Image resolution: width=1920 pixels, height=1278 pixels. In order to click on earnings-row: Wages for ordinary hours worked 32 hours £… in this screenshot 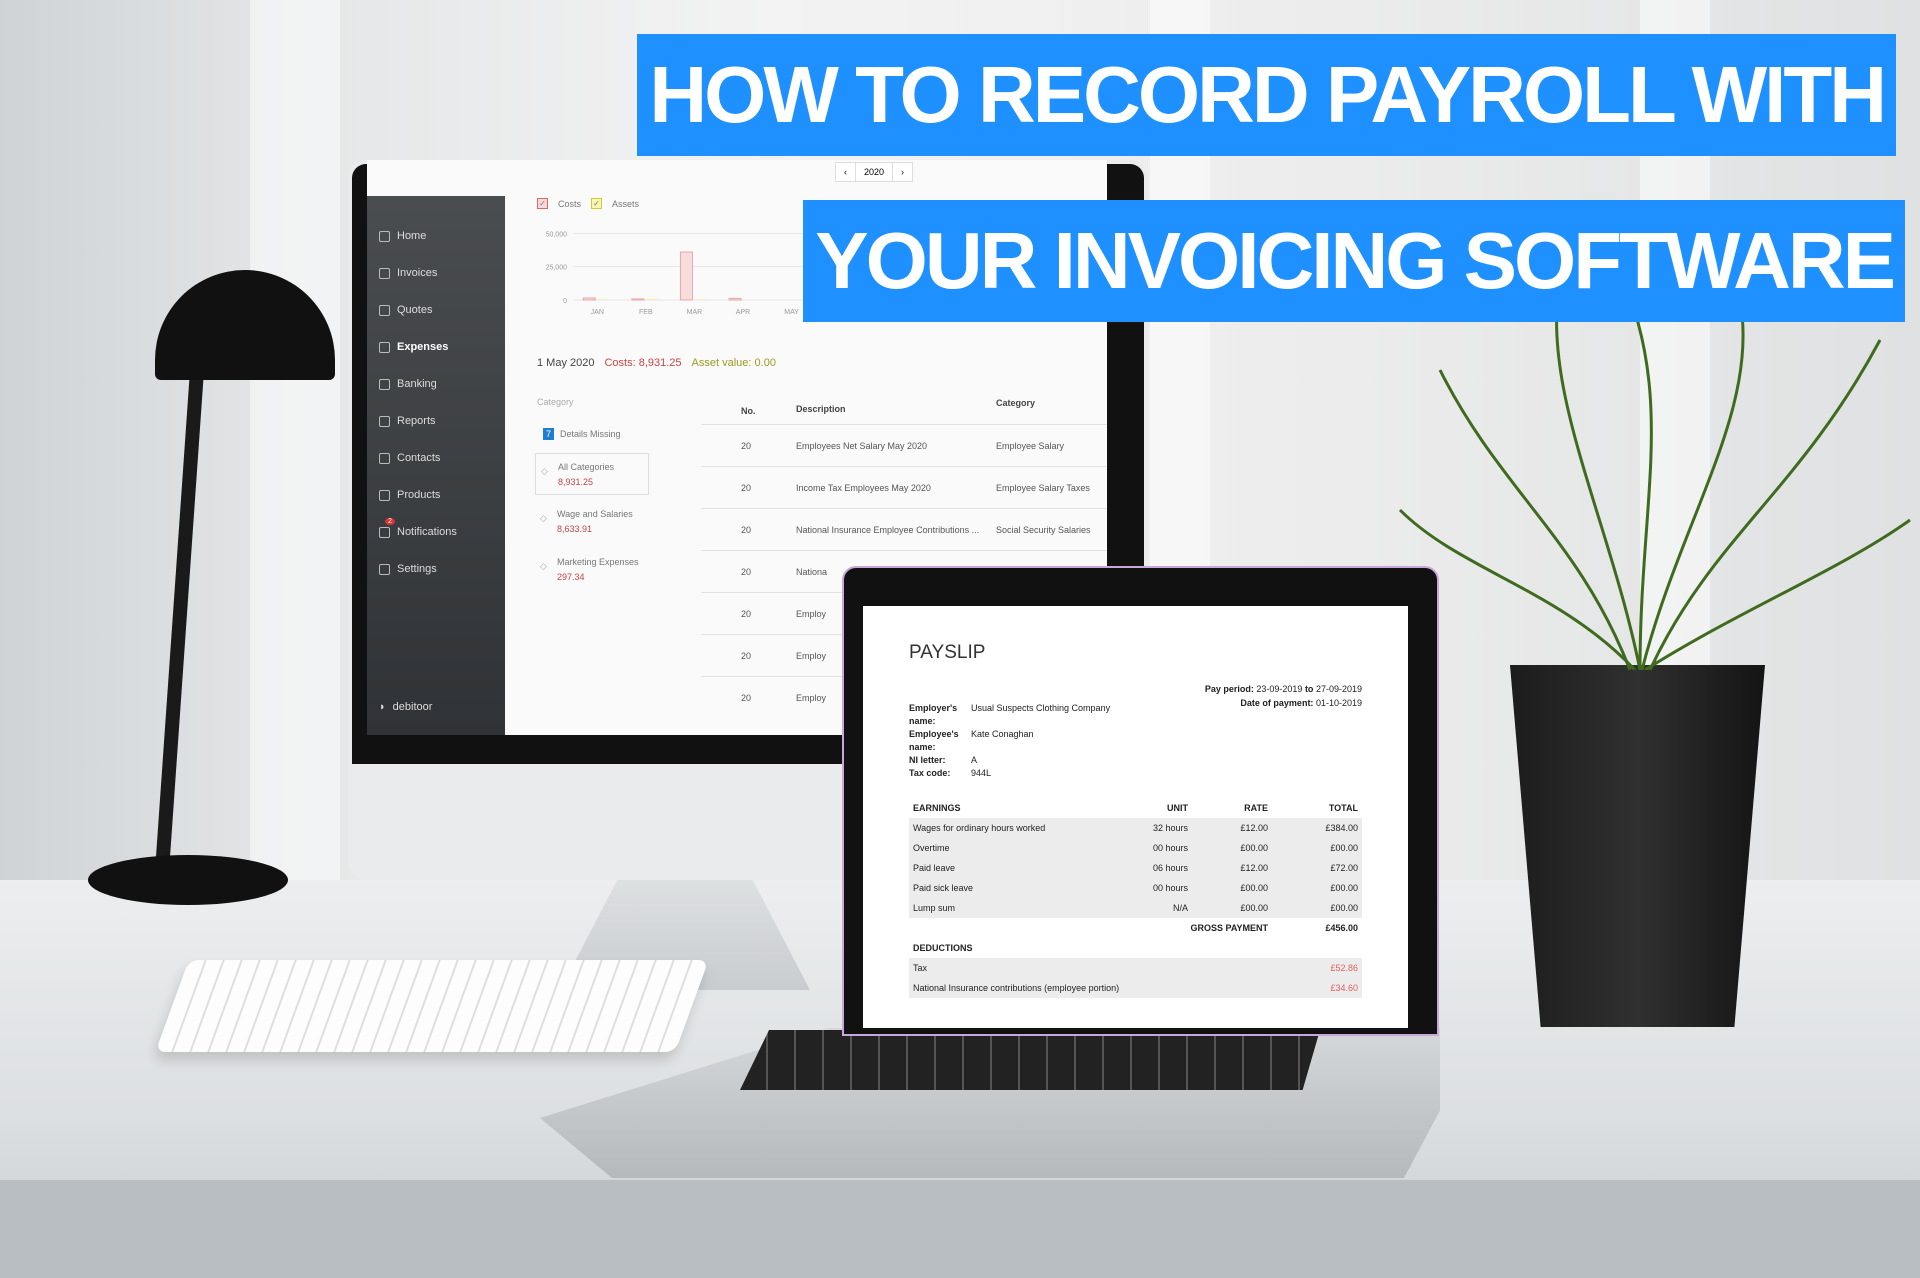, I will do `click(1135, 828)`.